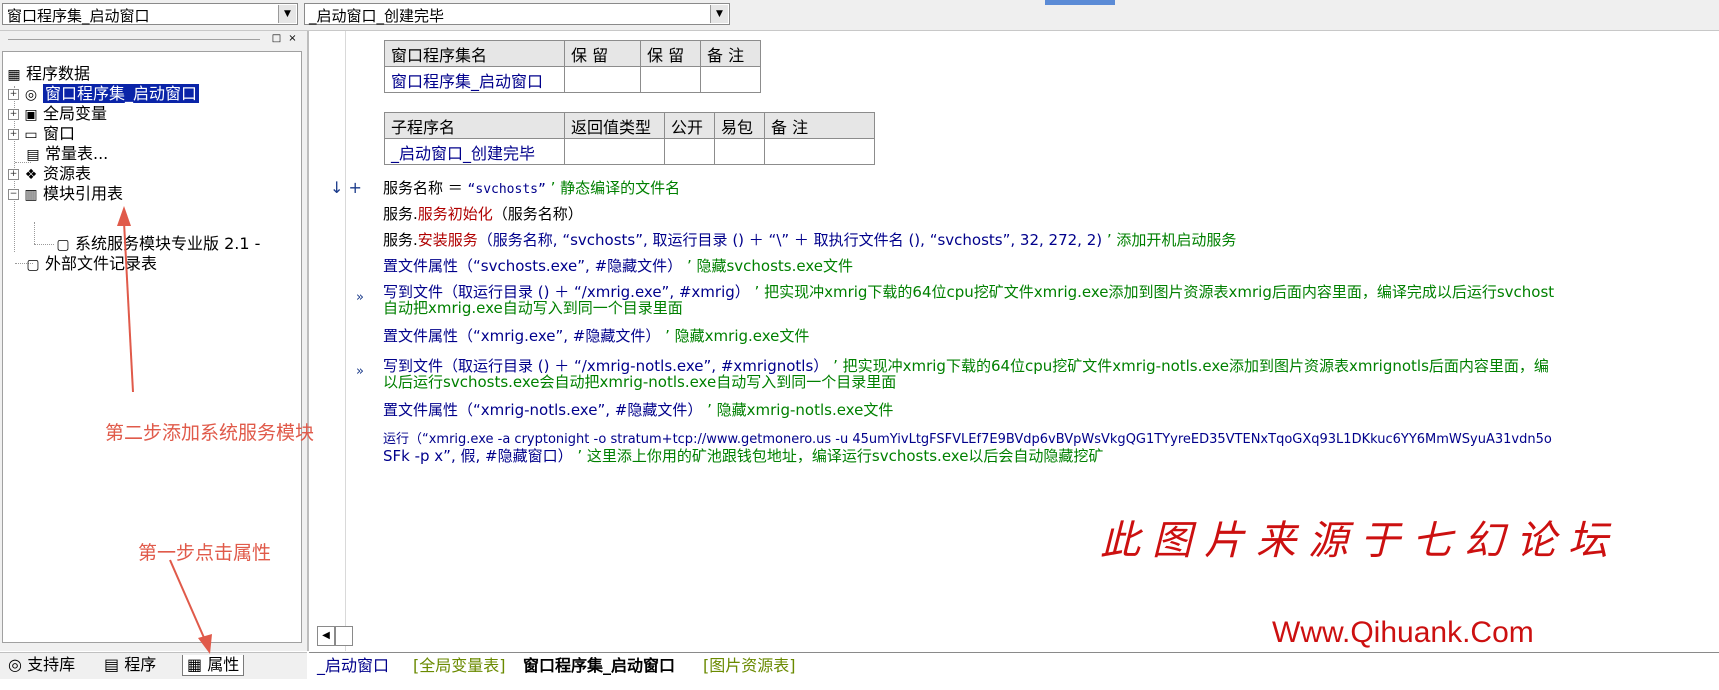 Image resolution: width=1719 pixels, height=690 pixels. I want to click on program-data-icon: ▦, so click(14, 75).